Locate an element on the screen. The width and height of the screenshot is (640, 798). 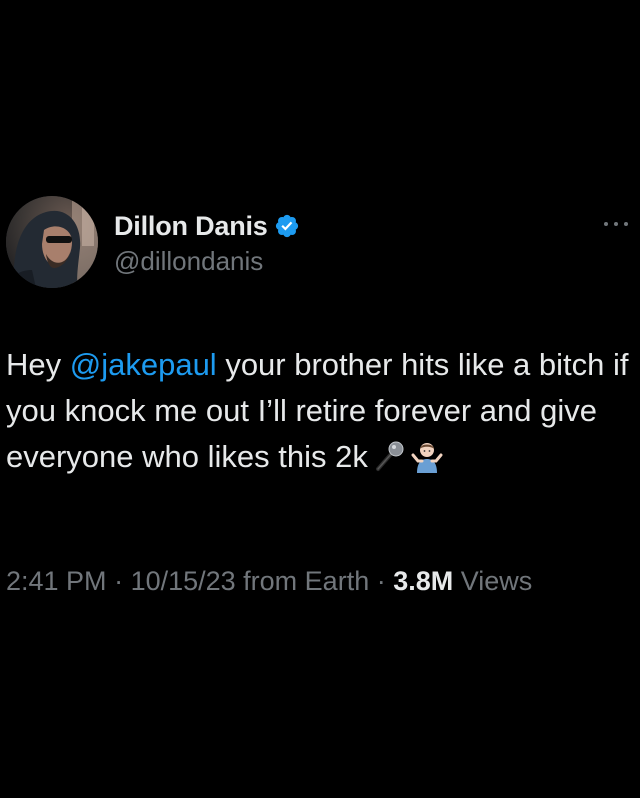
views-label: Views is located at coordinates (493, 581).